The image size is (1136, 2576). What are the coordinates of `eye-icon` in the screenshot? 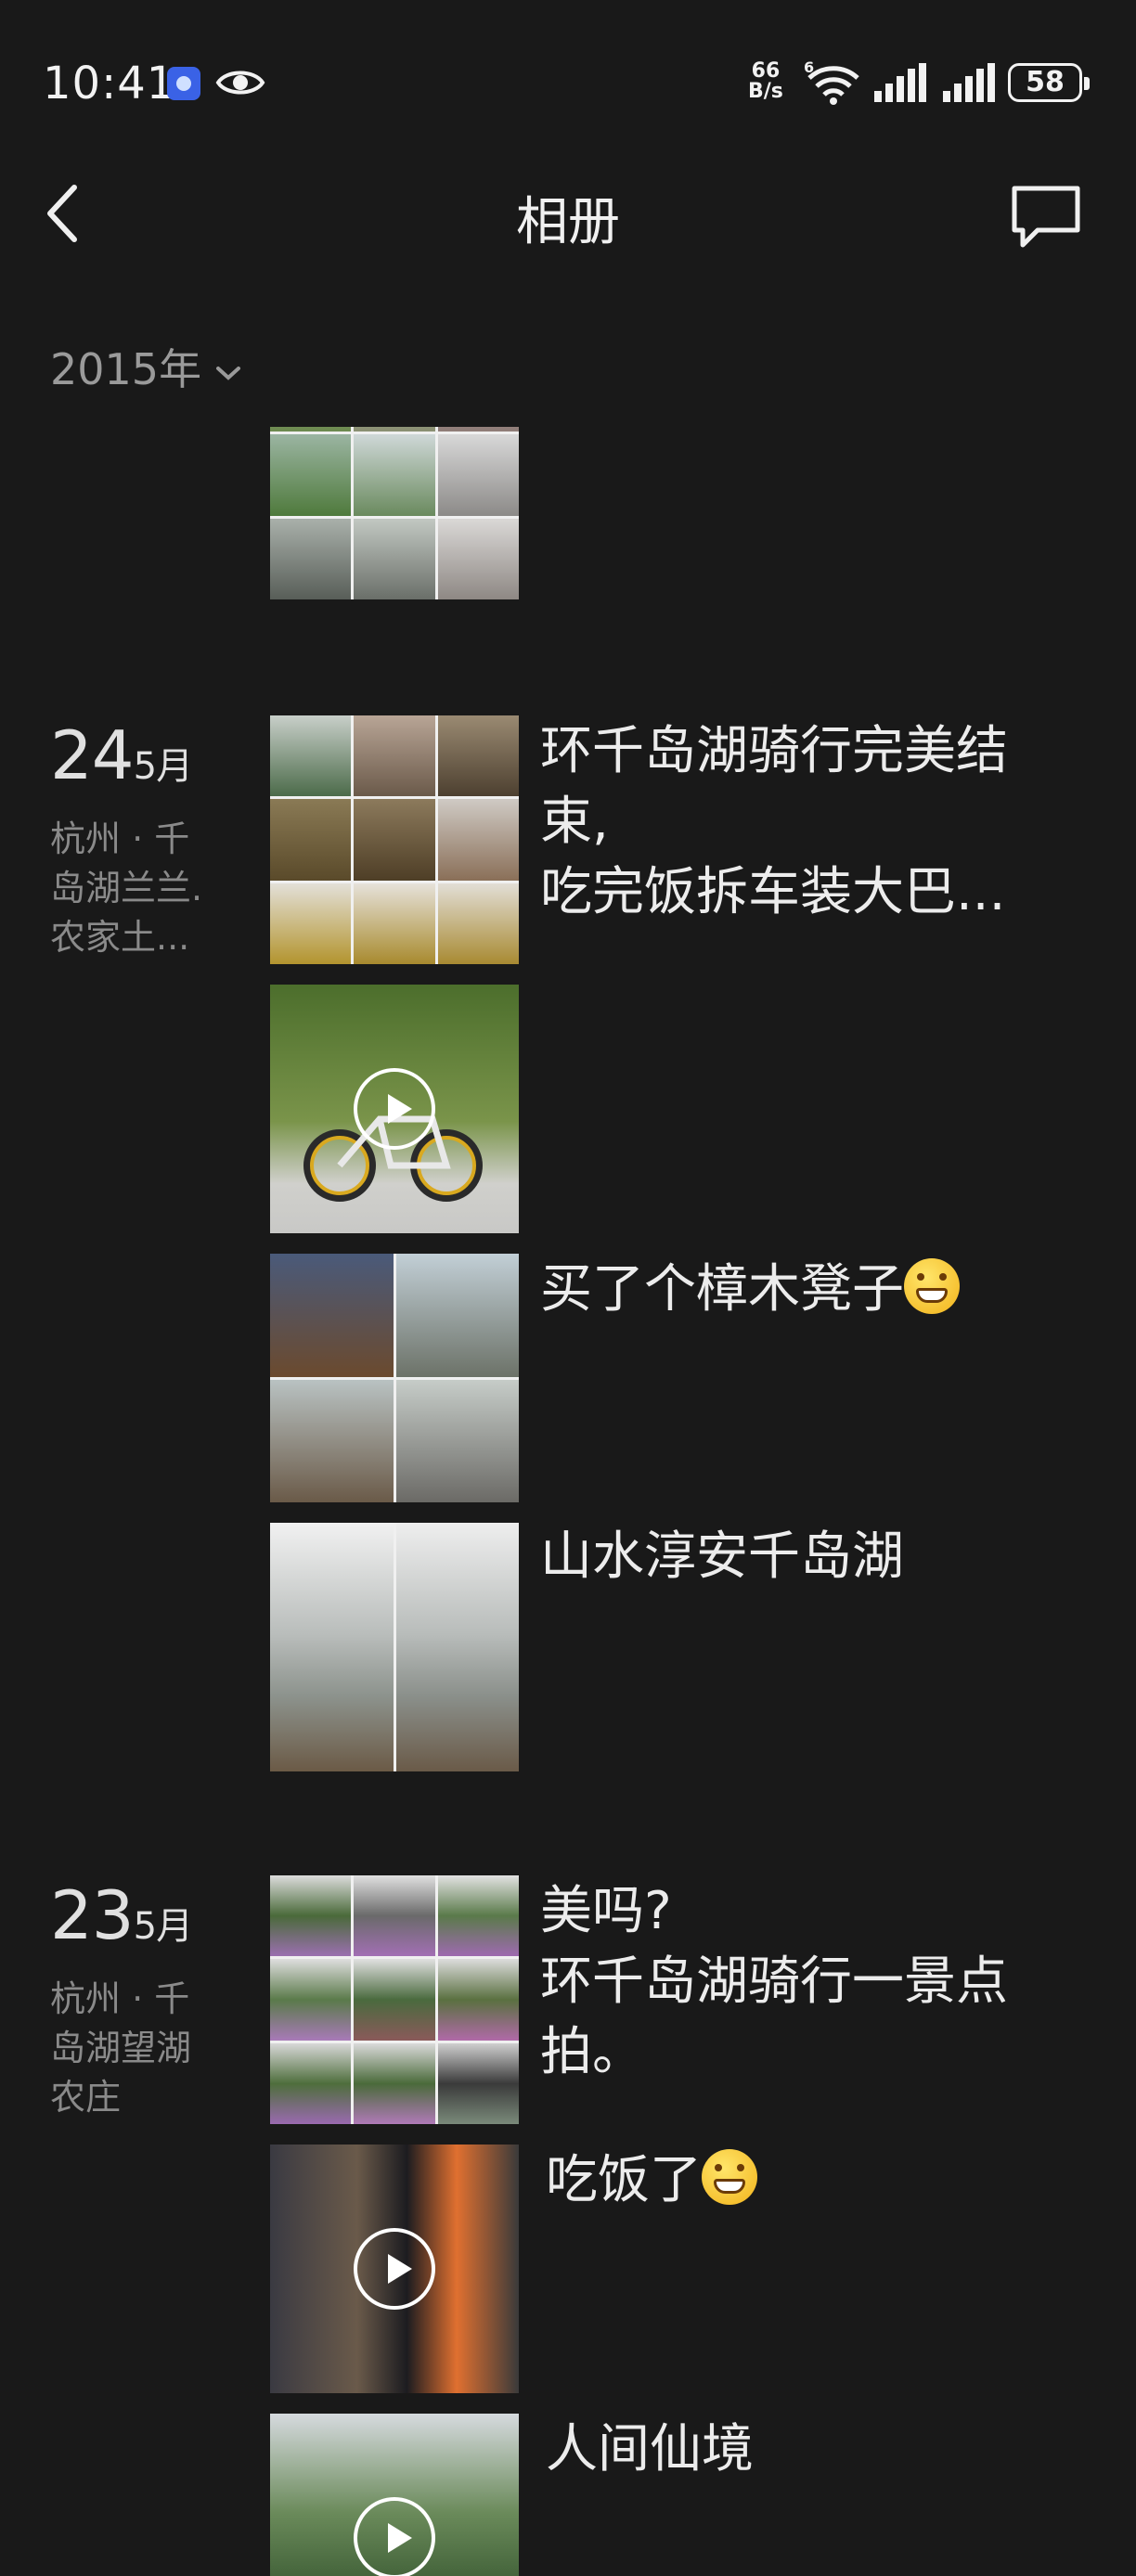 It's located at (240, 83).